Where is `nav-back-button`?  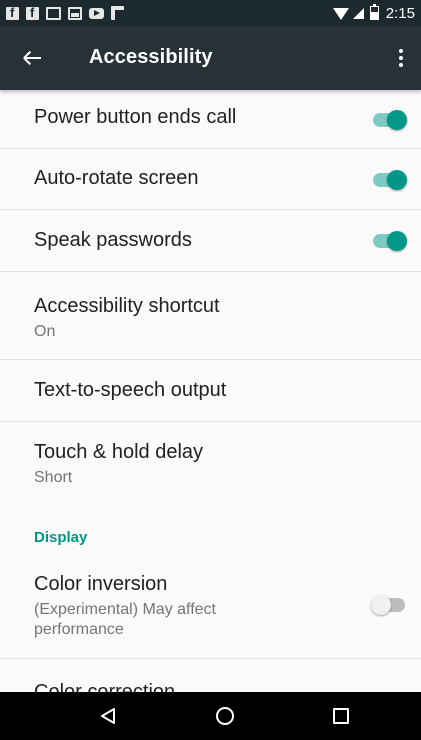 nav-back-button is located at coordinates (108, 716).